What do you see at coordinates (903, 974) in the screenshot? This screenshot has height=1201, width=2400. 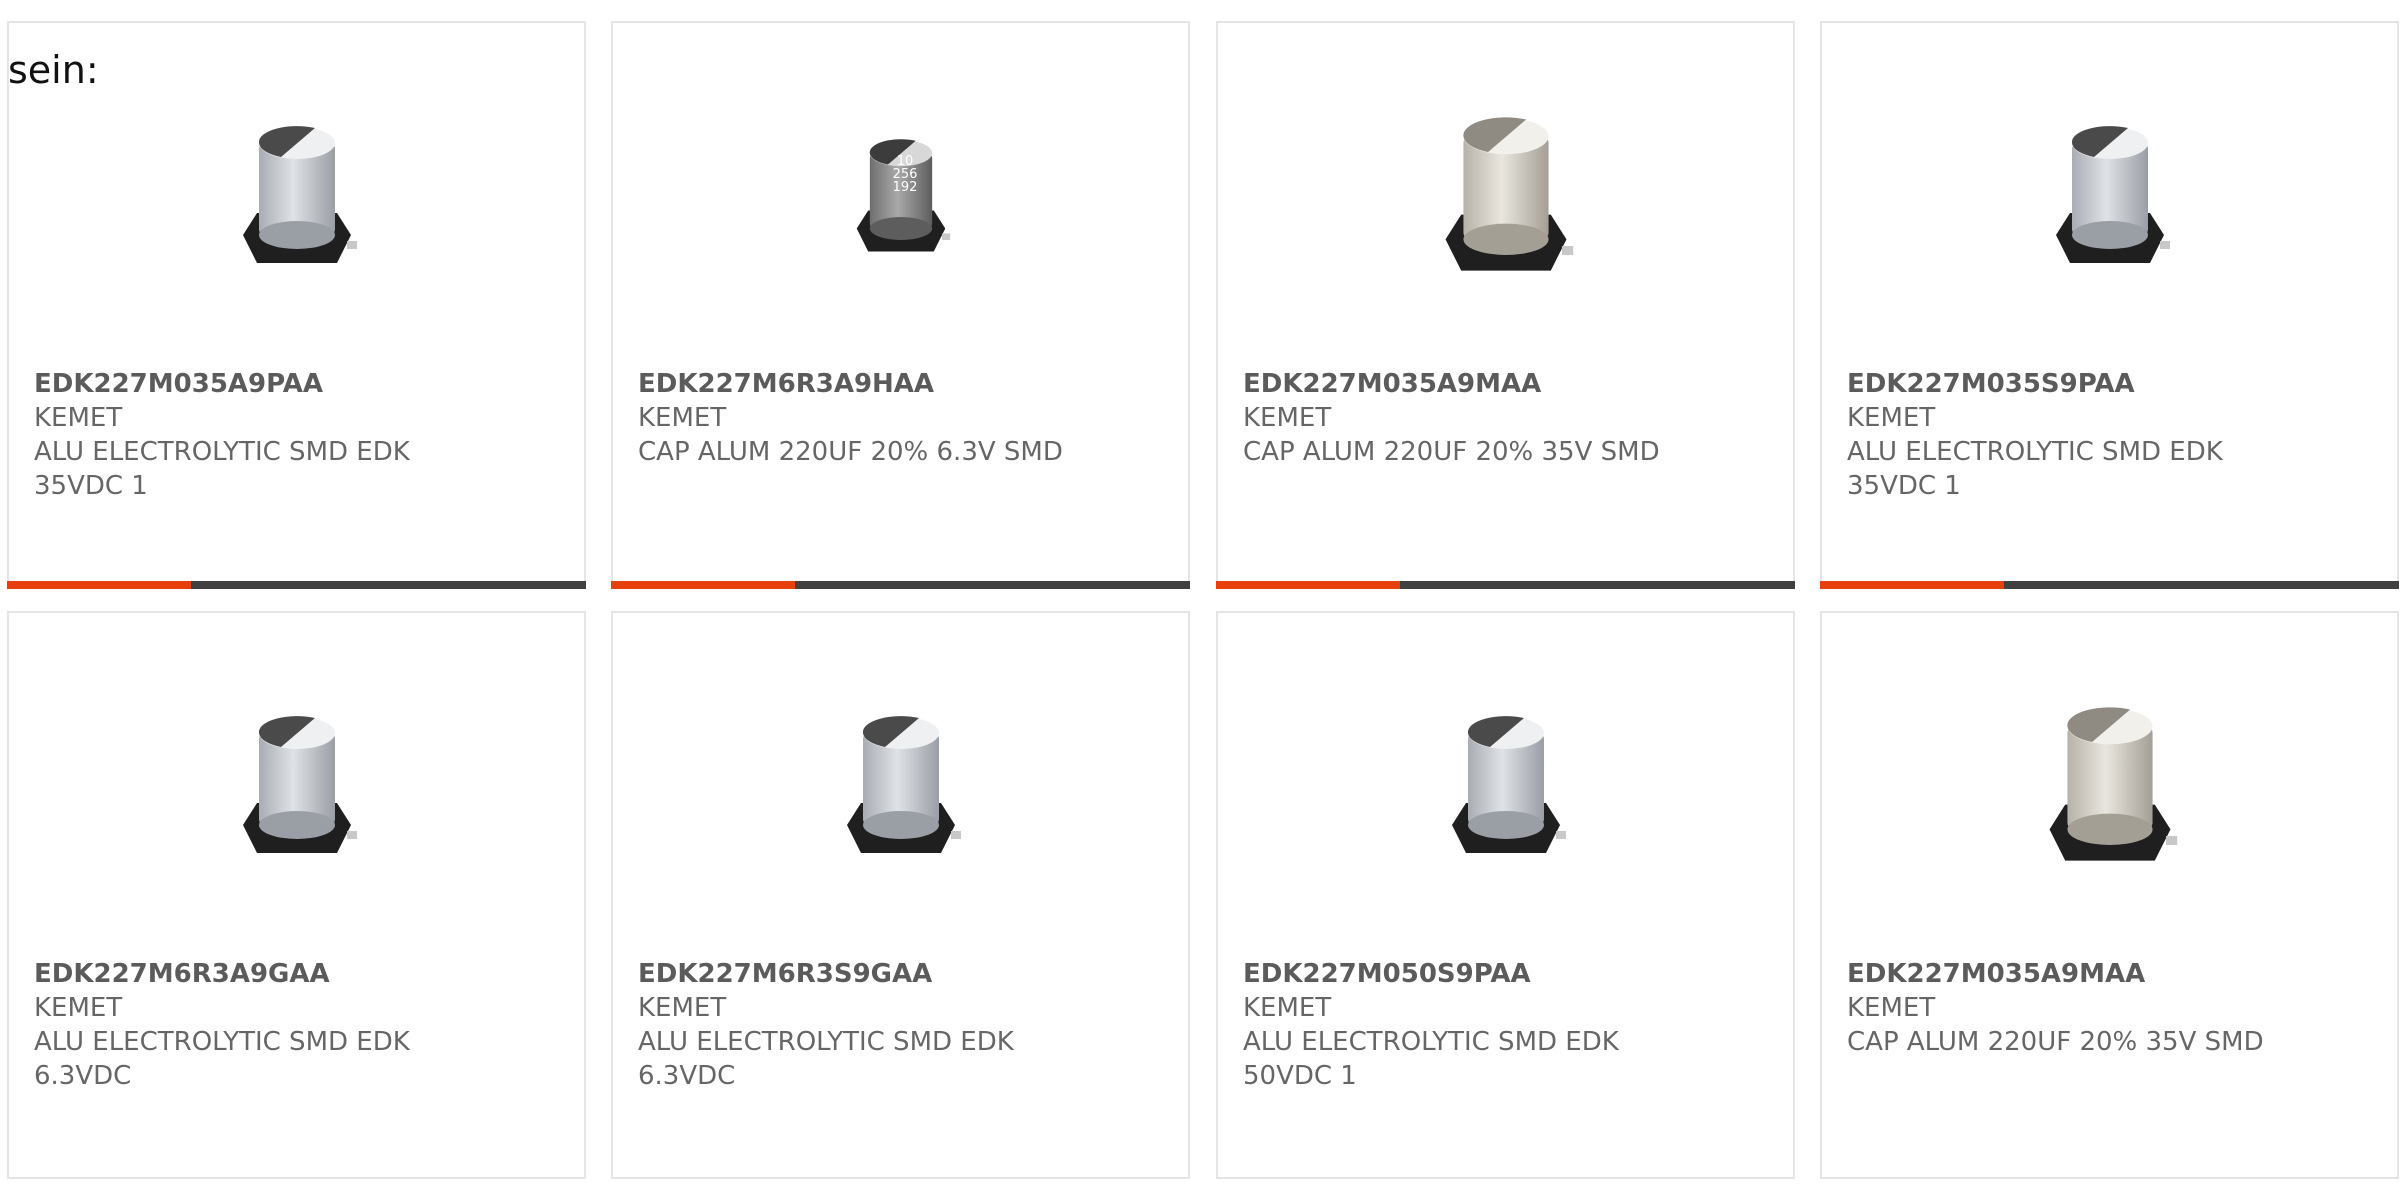 I see `part-number: EDK227M6R3S9GAA` at bounding box center [903, 974].